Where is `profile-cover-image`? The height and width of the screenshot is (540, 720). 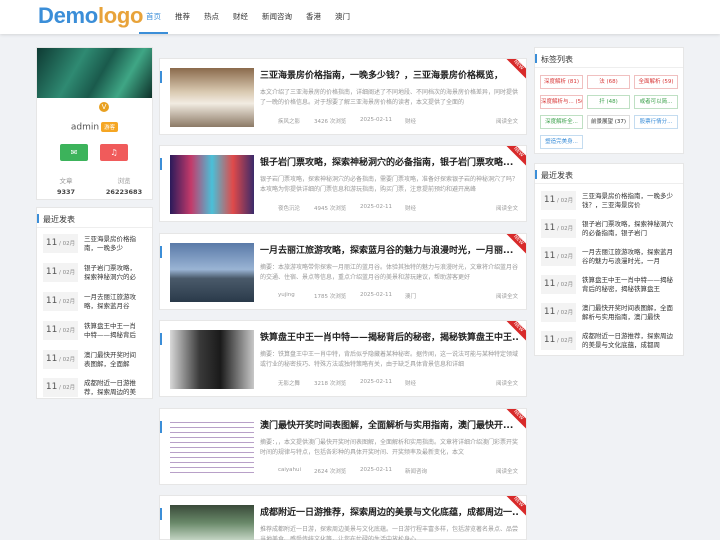
profile-cover-image is located at coordinates (94, 73).